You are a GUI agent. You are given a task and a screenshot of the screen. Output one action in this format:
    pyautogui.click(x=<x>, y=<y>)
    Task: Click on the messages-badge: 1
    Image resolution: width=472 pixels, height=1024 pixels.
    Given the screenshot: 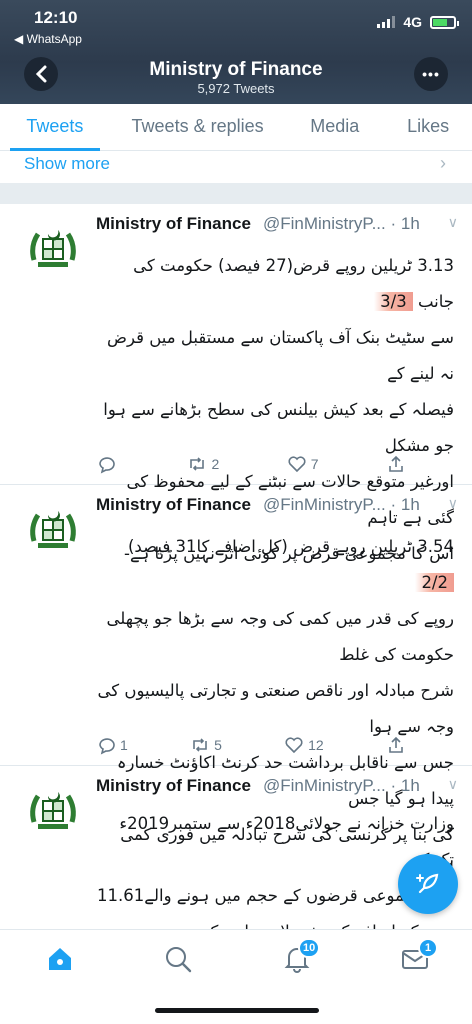 What is the action you would take?
    pyautogui.click(x=428, y=948)
    